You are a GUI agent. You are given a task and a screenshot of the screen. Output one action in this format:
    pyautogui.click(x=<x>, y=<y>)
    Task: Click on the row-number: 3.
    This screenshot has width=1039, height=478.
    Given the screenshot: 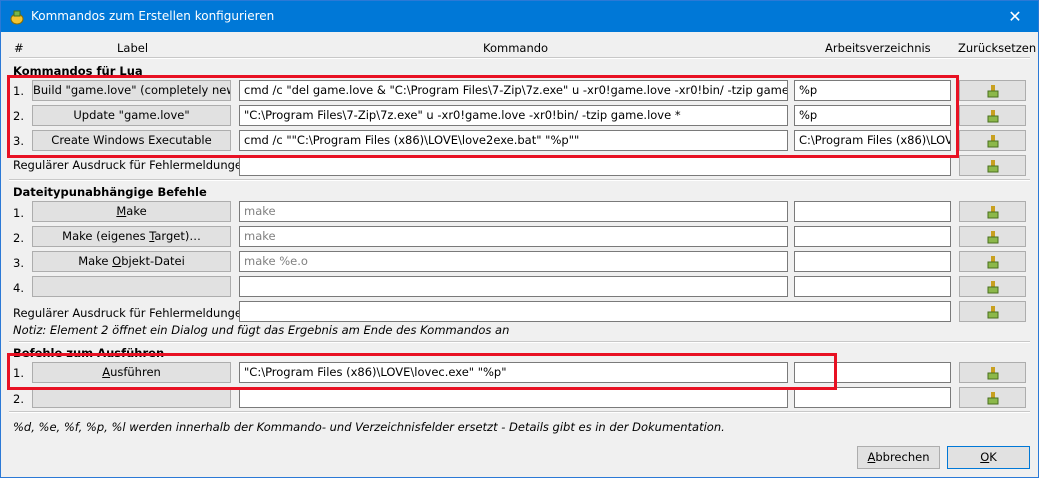 What is the action you would take?
    pyautogui.click(x=18, y=263)
    